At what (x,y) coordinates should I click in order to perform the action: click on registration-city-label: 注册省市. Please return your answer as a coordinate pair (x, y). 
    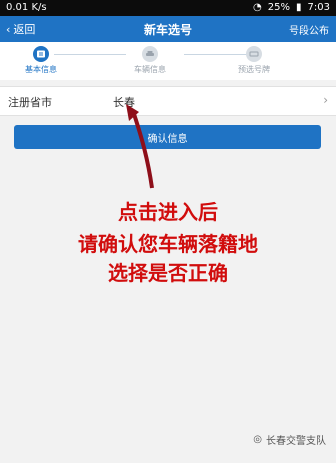
    Looking at the image, I should click on (30, 102).